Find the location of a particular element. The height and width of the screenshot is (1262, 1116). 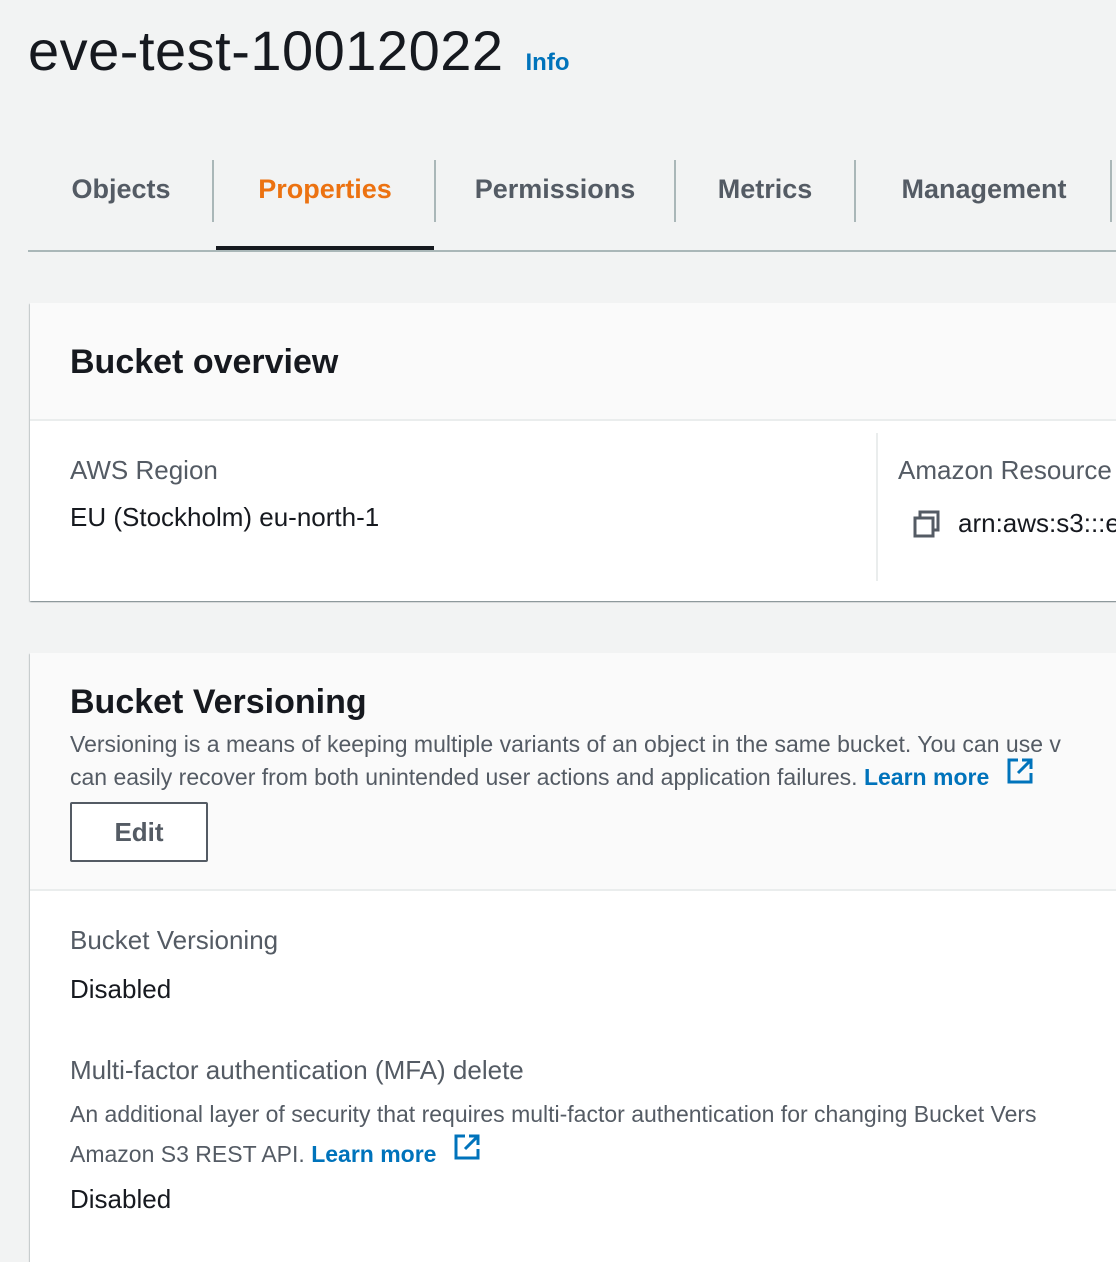

tab-label: Permissions is located at coordinates (555, 189).